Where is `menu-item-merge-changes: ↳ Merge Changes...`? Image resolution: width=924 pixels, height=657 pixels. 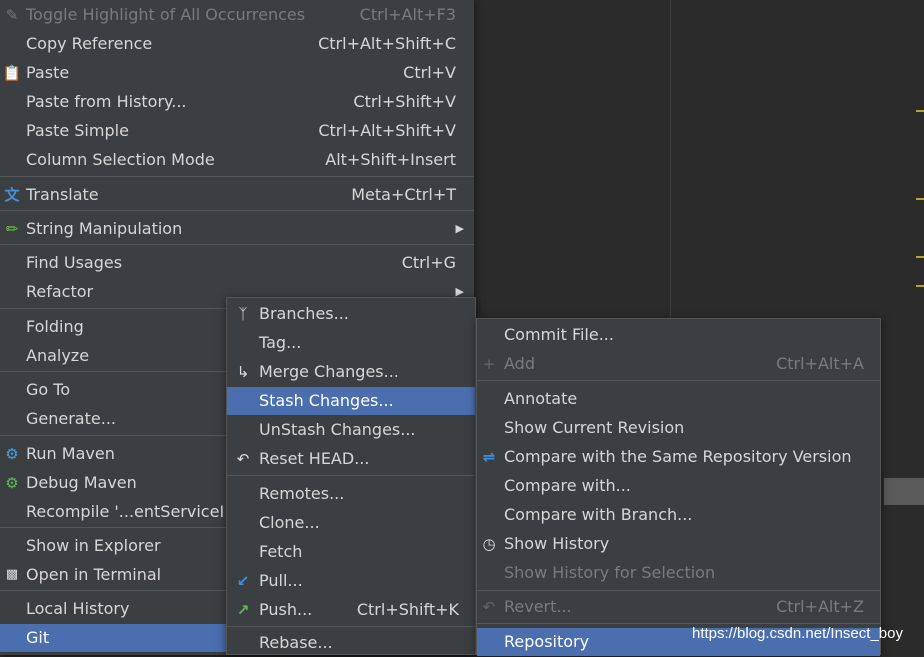
menu-item-merge-changes: ↳ Merge Changes... is located at coordinates (351, 372).